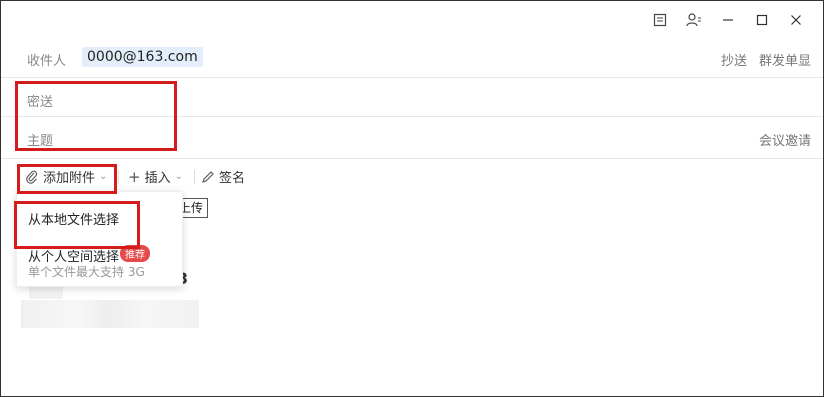 The image size is (824, 397). I want to click on template-icon, so click(660, 20).